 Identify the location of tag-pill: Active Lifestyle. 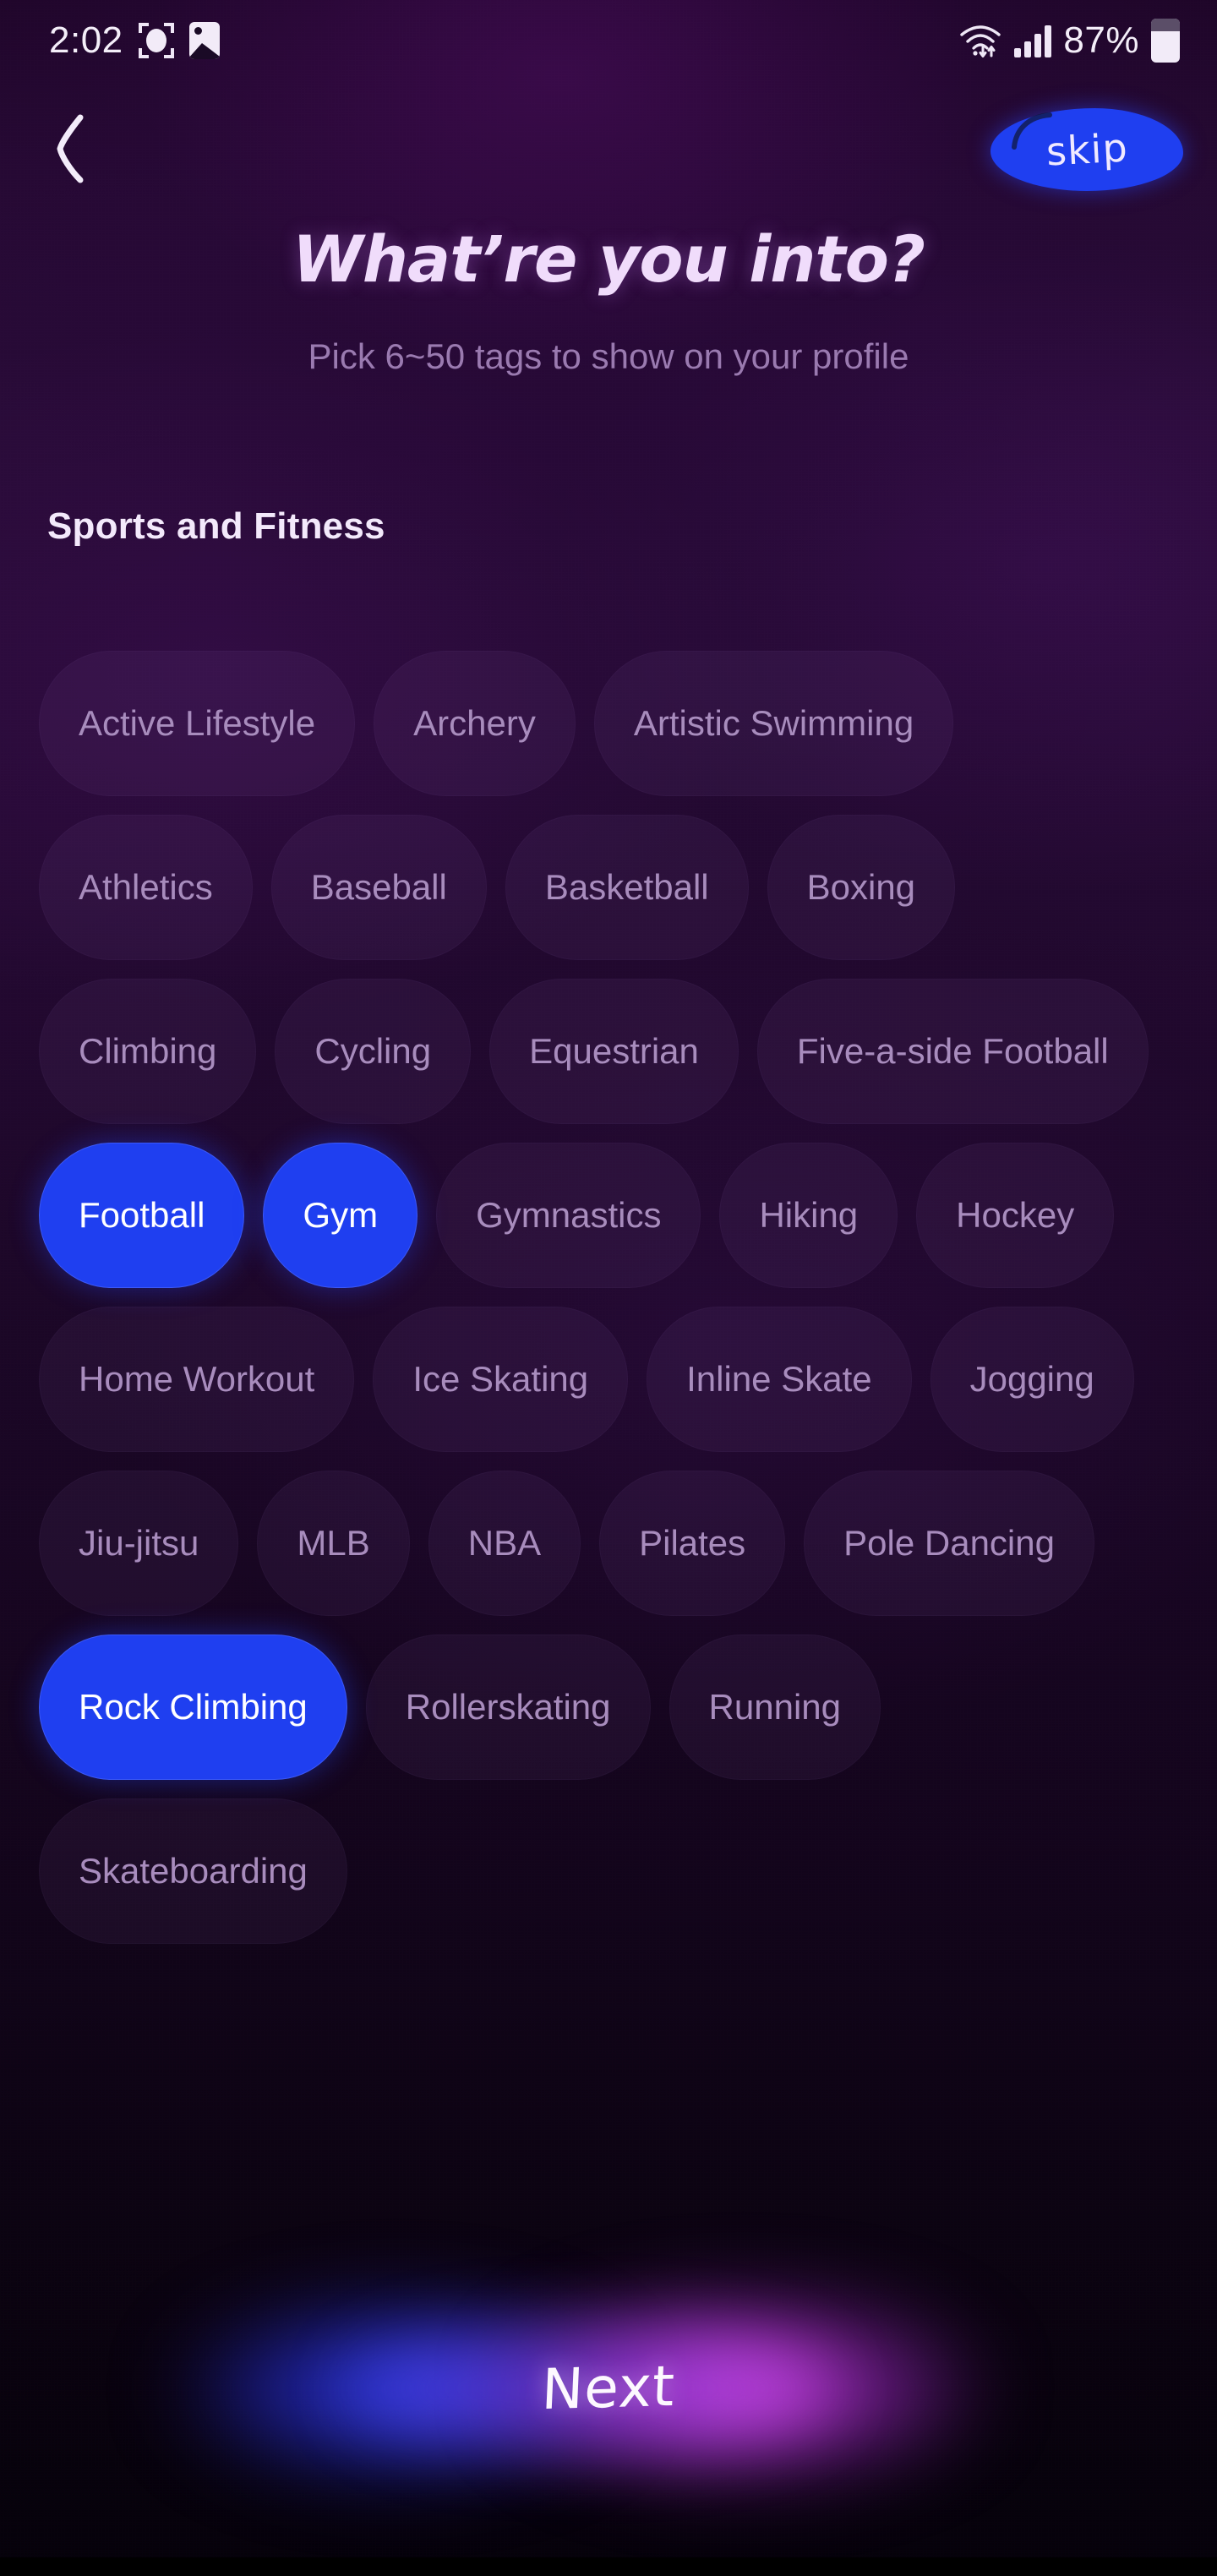
(197, 723).